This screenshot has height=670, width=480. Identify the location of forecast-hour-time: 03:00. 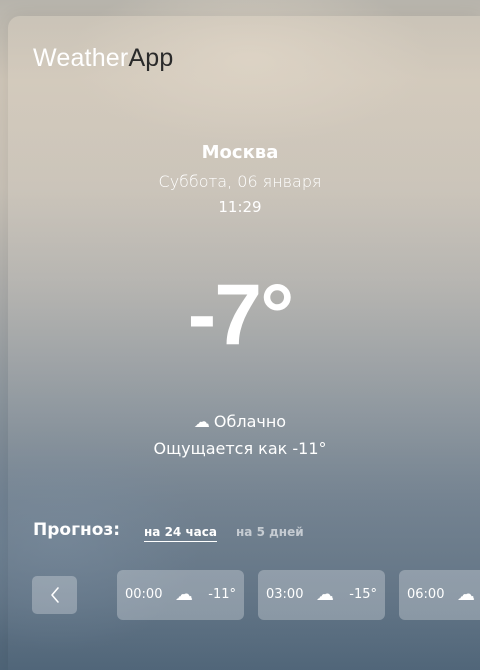
(285, 594).